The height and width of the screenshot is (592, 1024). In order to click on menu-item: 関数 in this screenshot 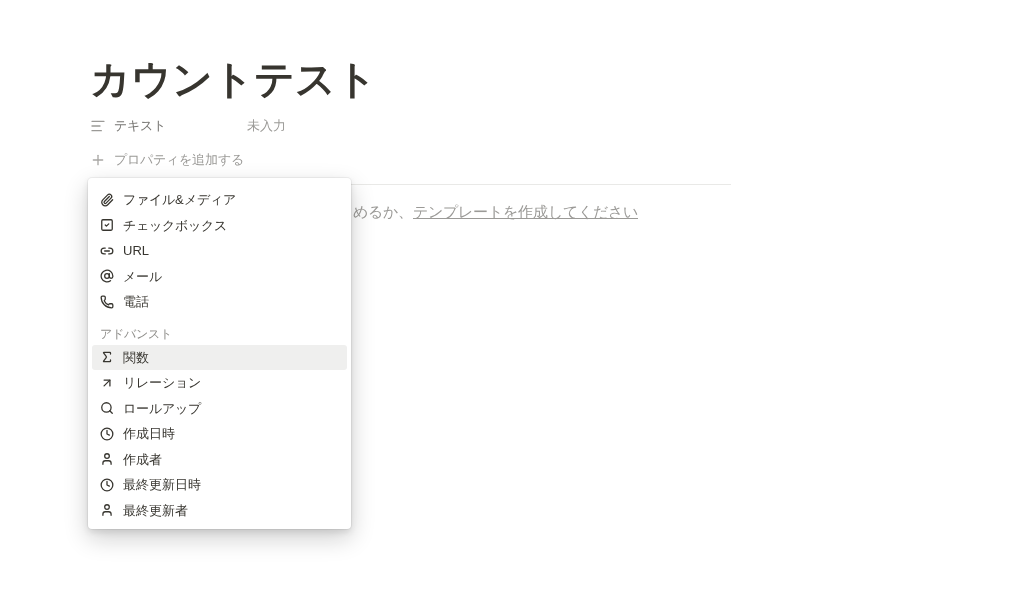, I will do `click(219, 357)`.